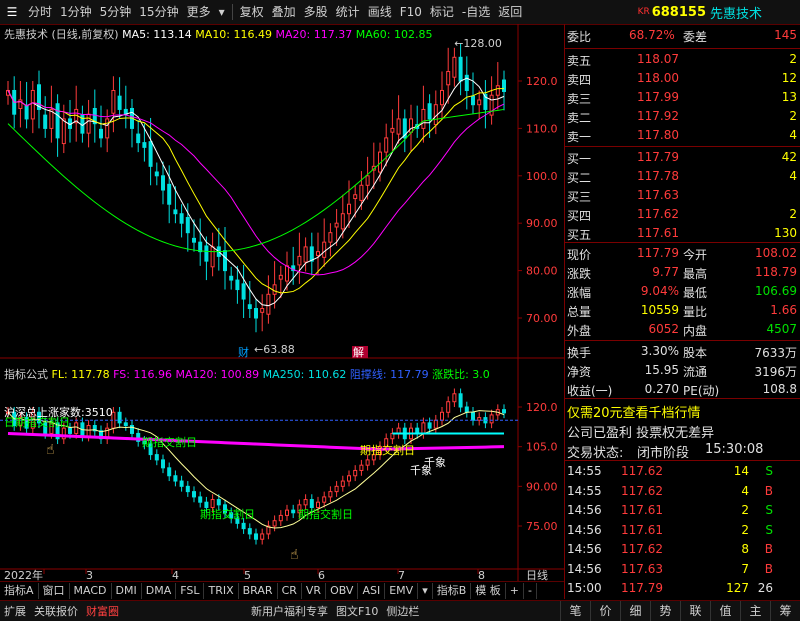 The width and height of the screenshot is (800, 621). What do you see at coordinates (682, 531) in the screenshot?
I see `tick-row: 14:56 117.61 2 S` at bounding box center [682, 531].